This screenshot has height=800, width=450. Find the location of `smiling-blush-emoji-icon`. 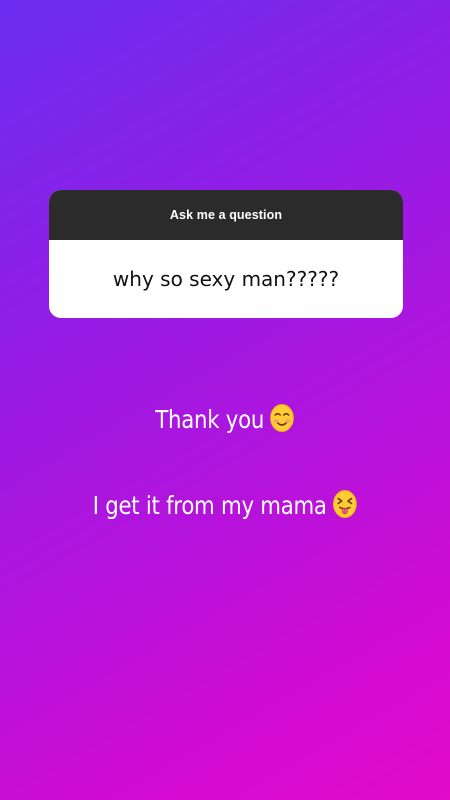

smiling-blush-emoji-icon is located at coordinates (281, 418).